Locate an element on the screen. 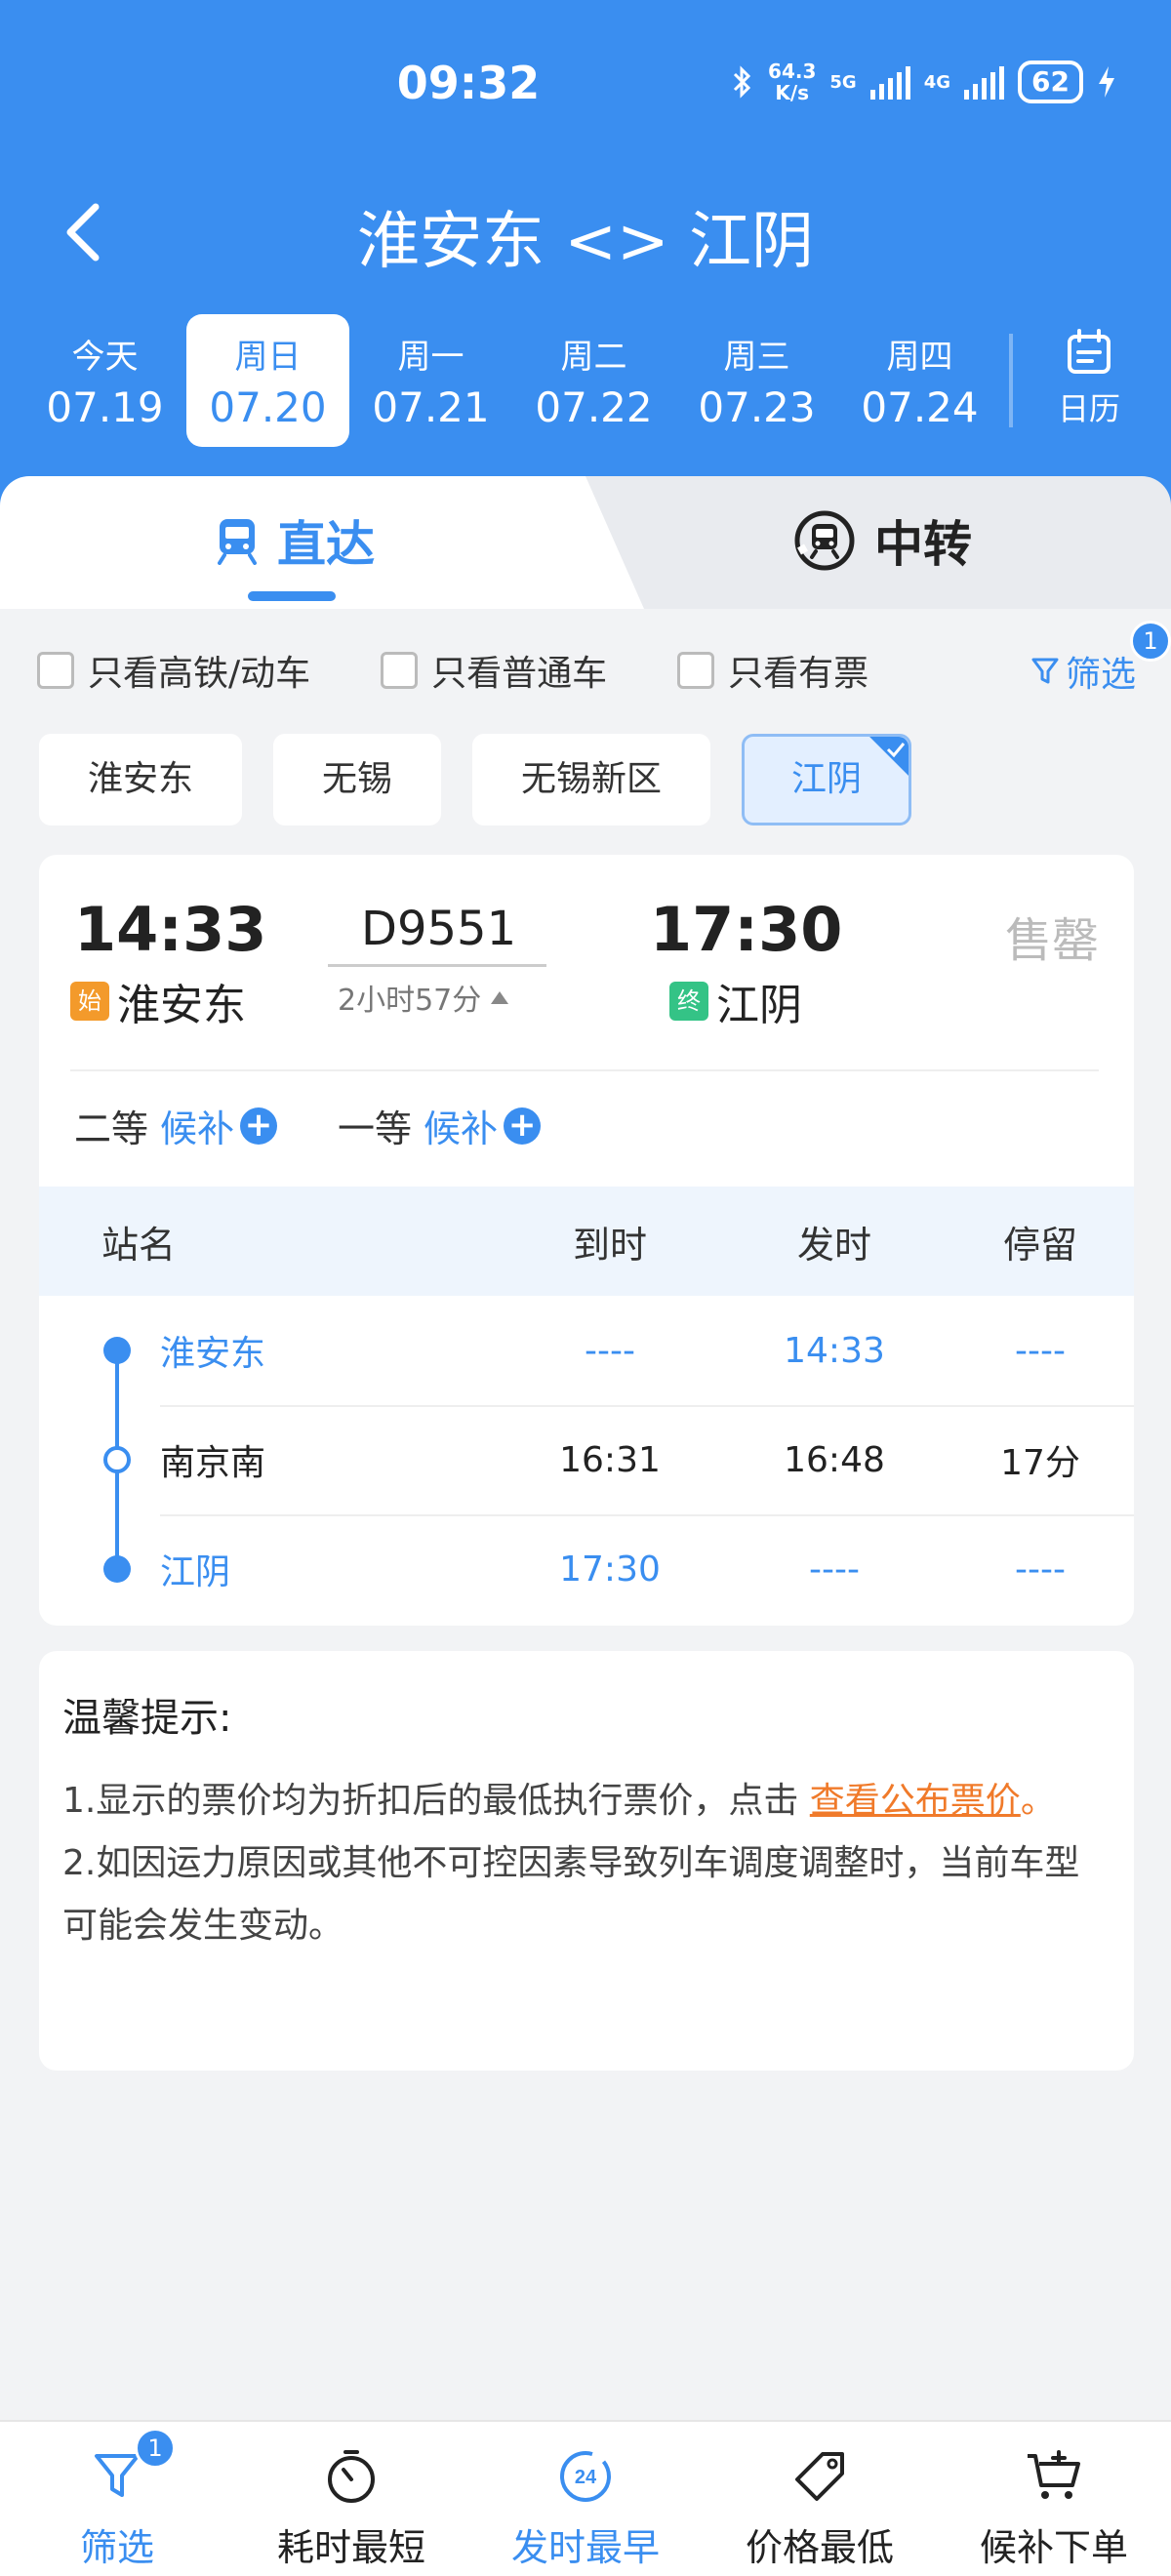  filter-has-ticket: 只看有票 is located at coordinates (772, 670).